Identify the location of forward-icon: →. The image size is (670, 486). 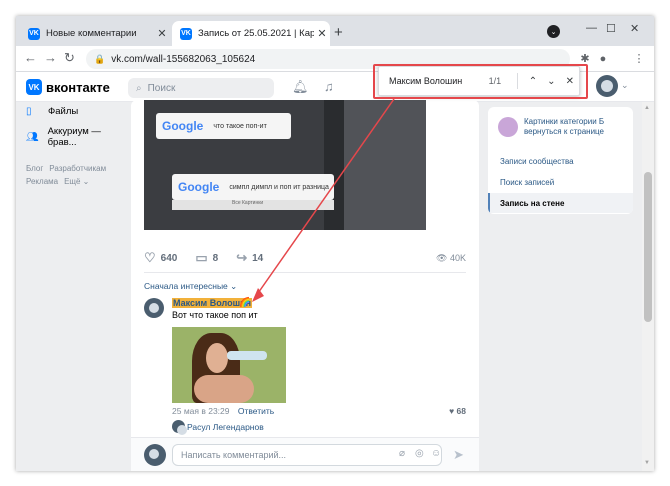
(50, 57).